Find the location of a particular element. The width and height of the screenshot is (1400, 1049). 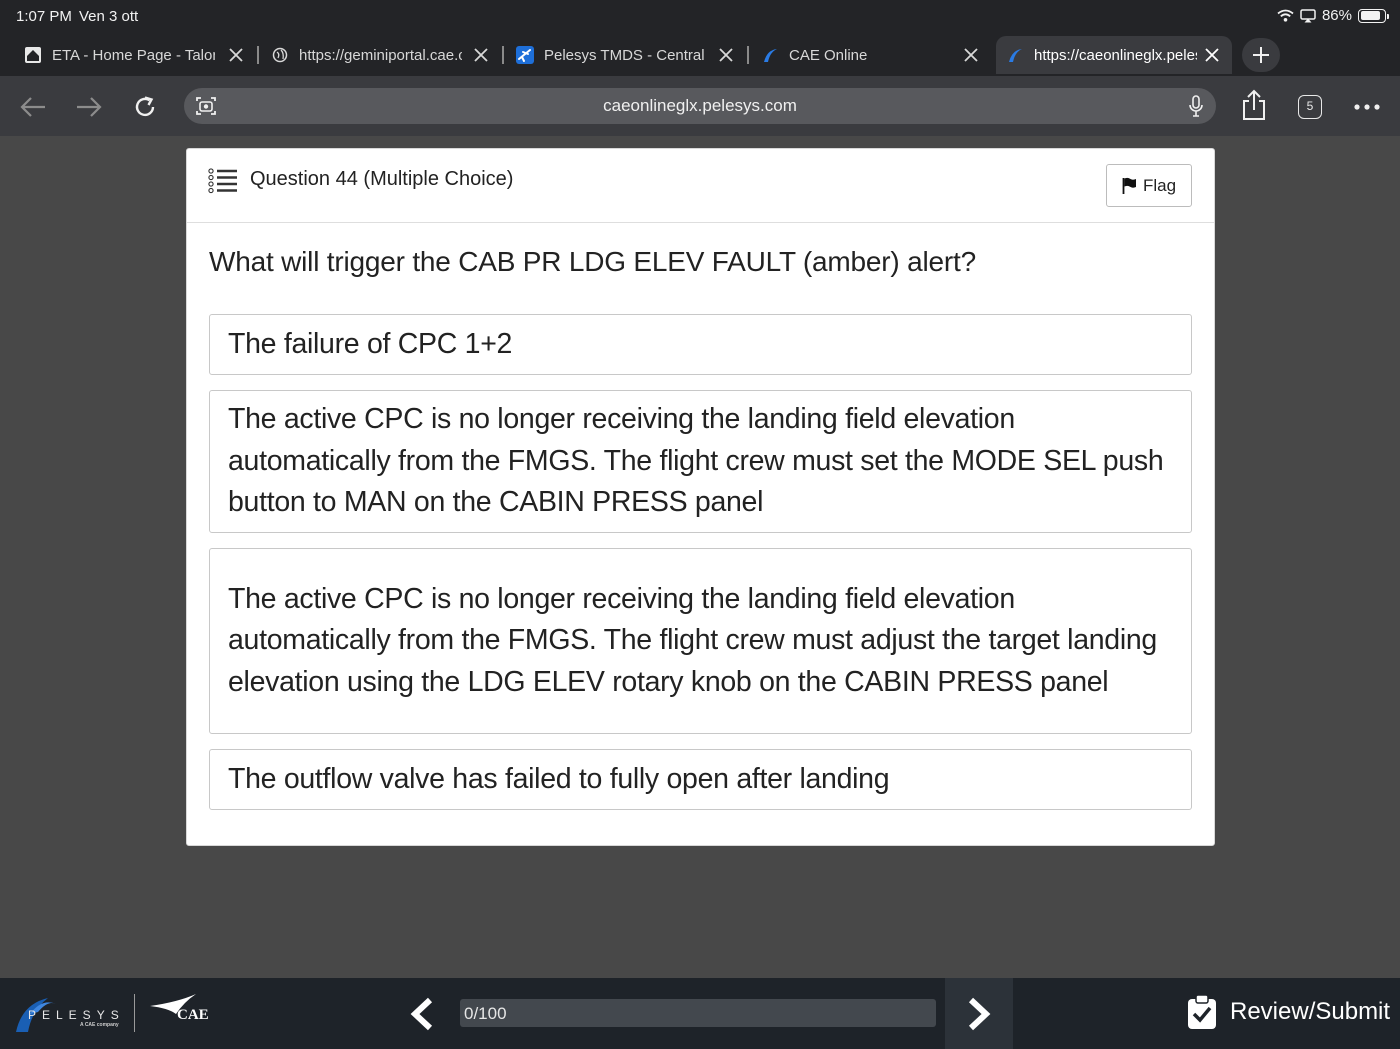

globe-icon is located at coordinates (280, 55).